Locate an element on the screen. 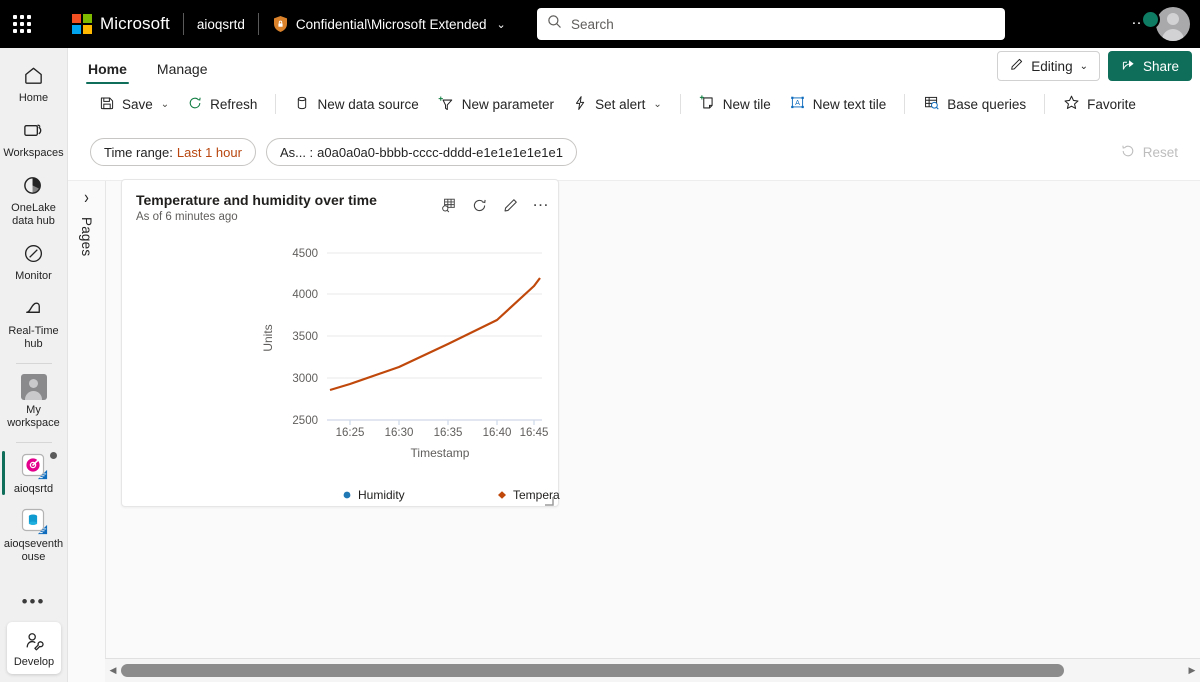 The image size is (1200, 682). share-label: Share is located at coordinates (1160, 66).